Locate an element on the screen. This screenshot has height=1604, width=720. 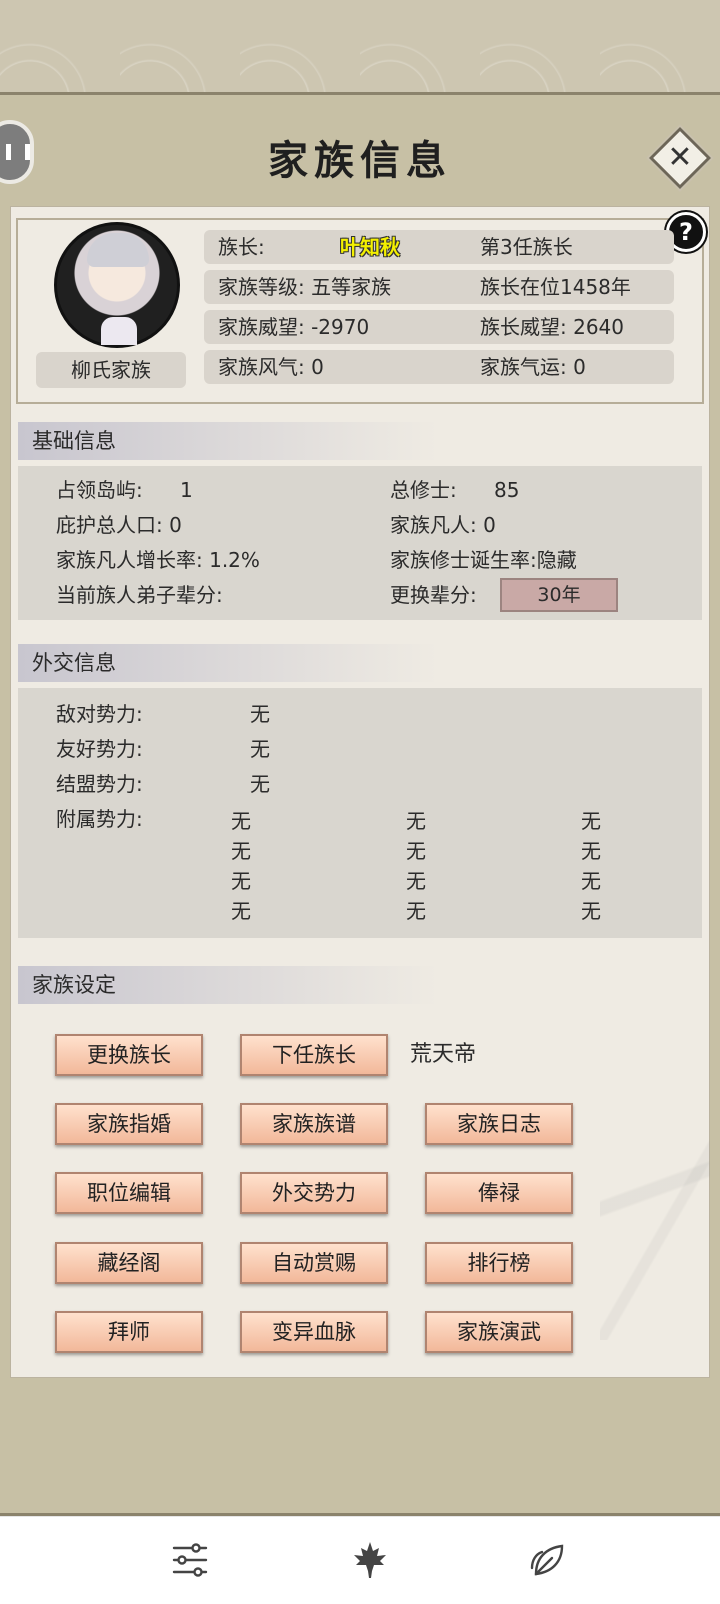
bamboo-decoration is located at coordinates (655, 1210).